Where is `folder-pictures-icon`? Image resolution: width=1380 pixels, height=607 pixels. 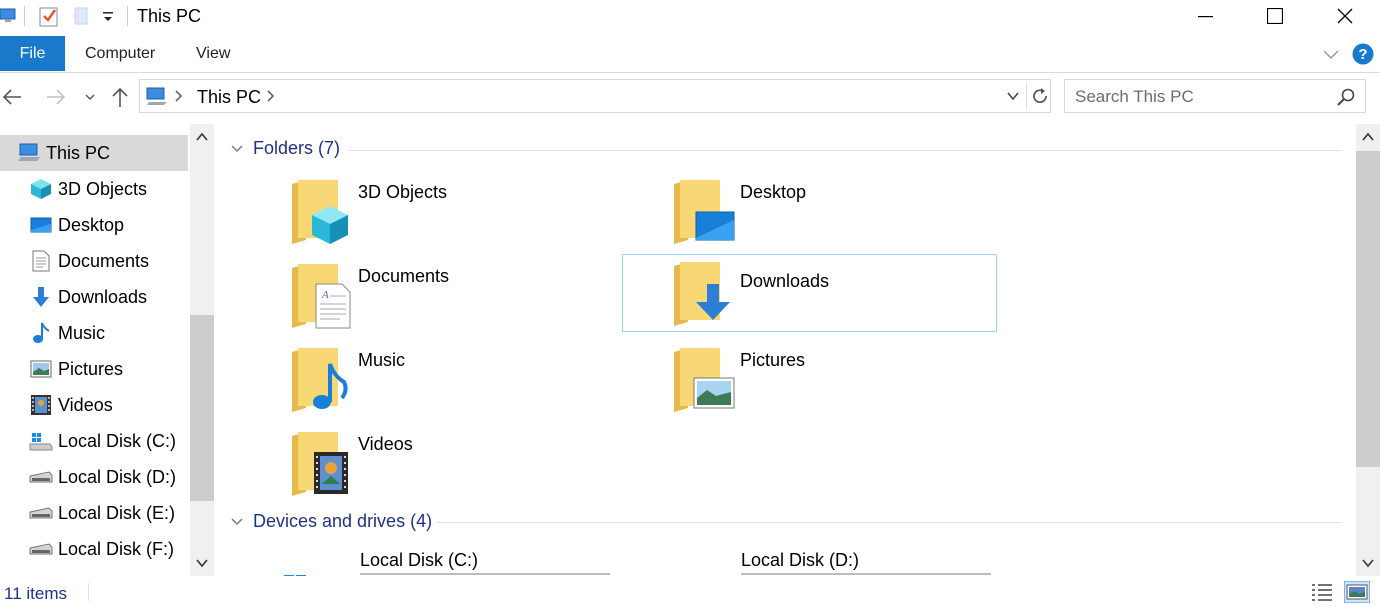
folder-pictures-icon is located at coordinates (707, 381).